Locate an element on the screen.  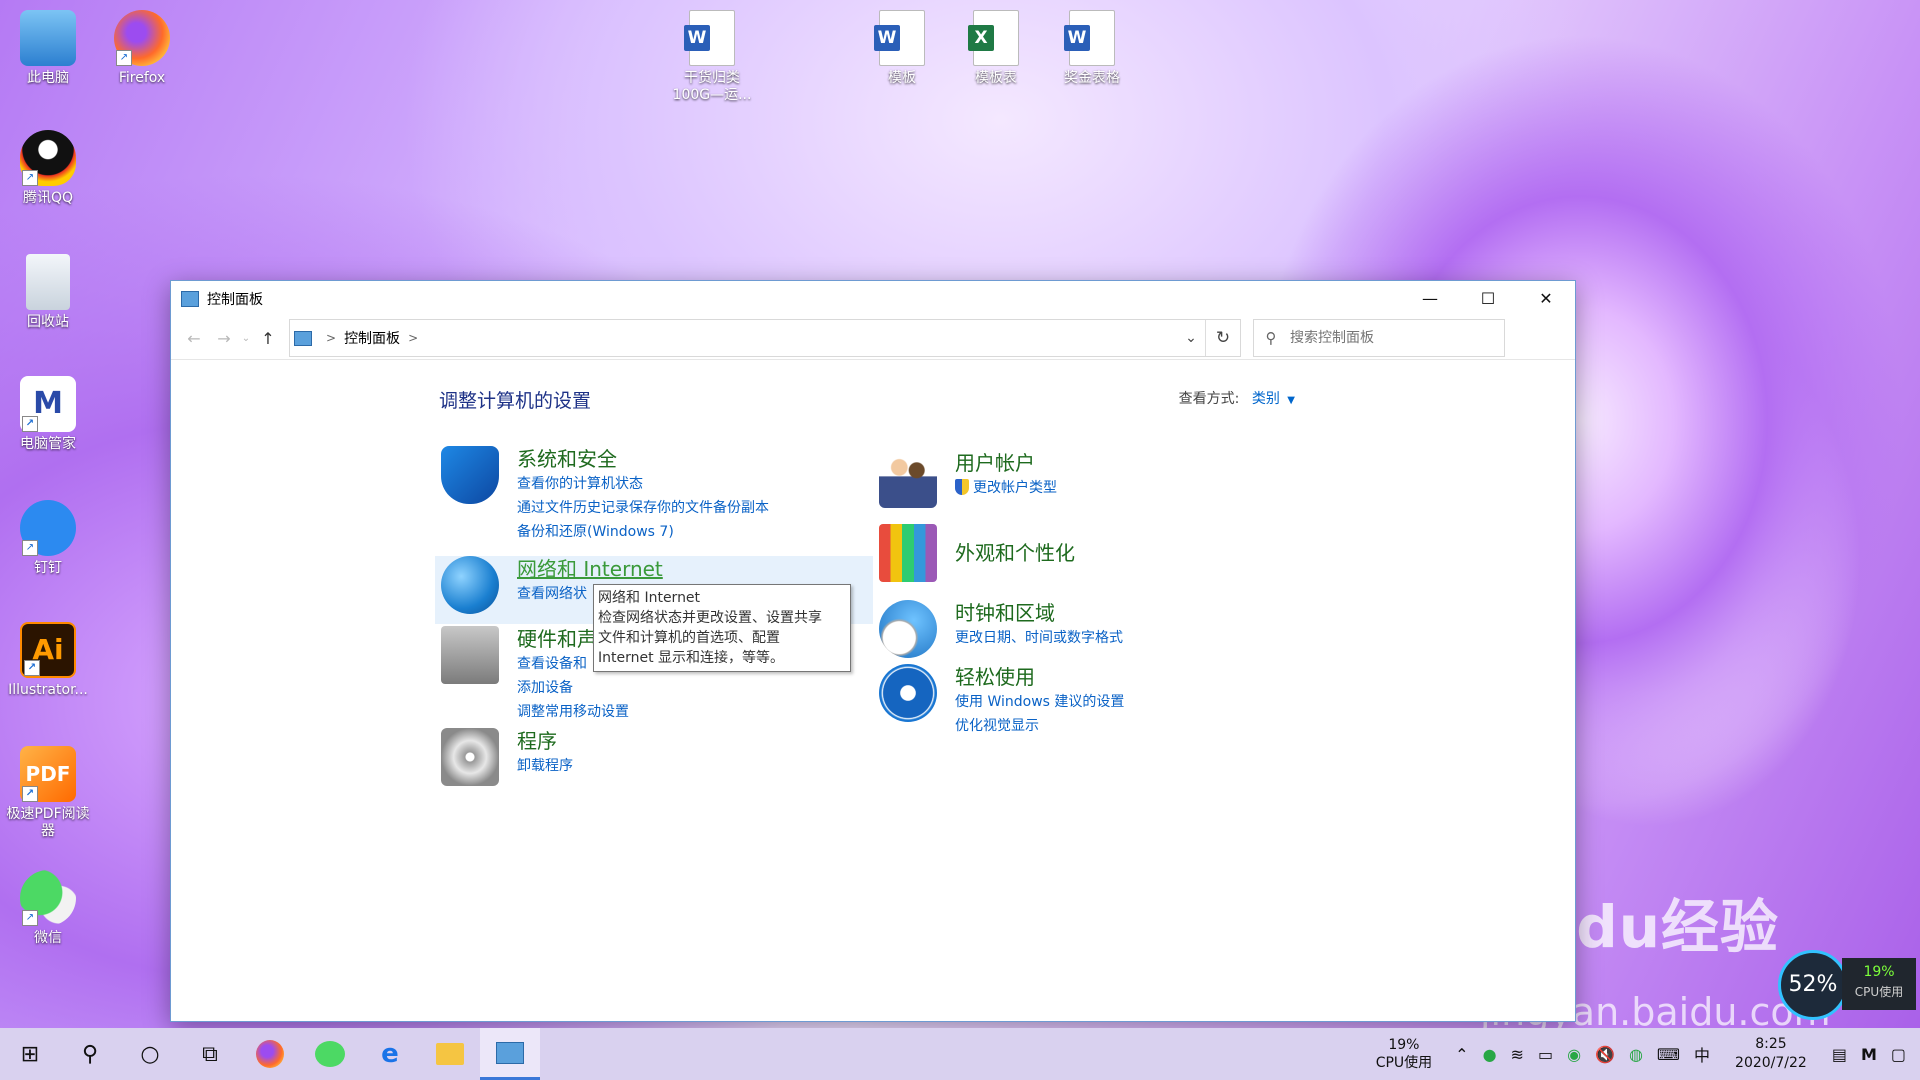
firefox-icon: ↗ is located at coordinates (142, 38).